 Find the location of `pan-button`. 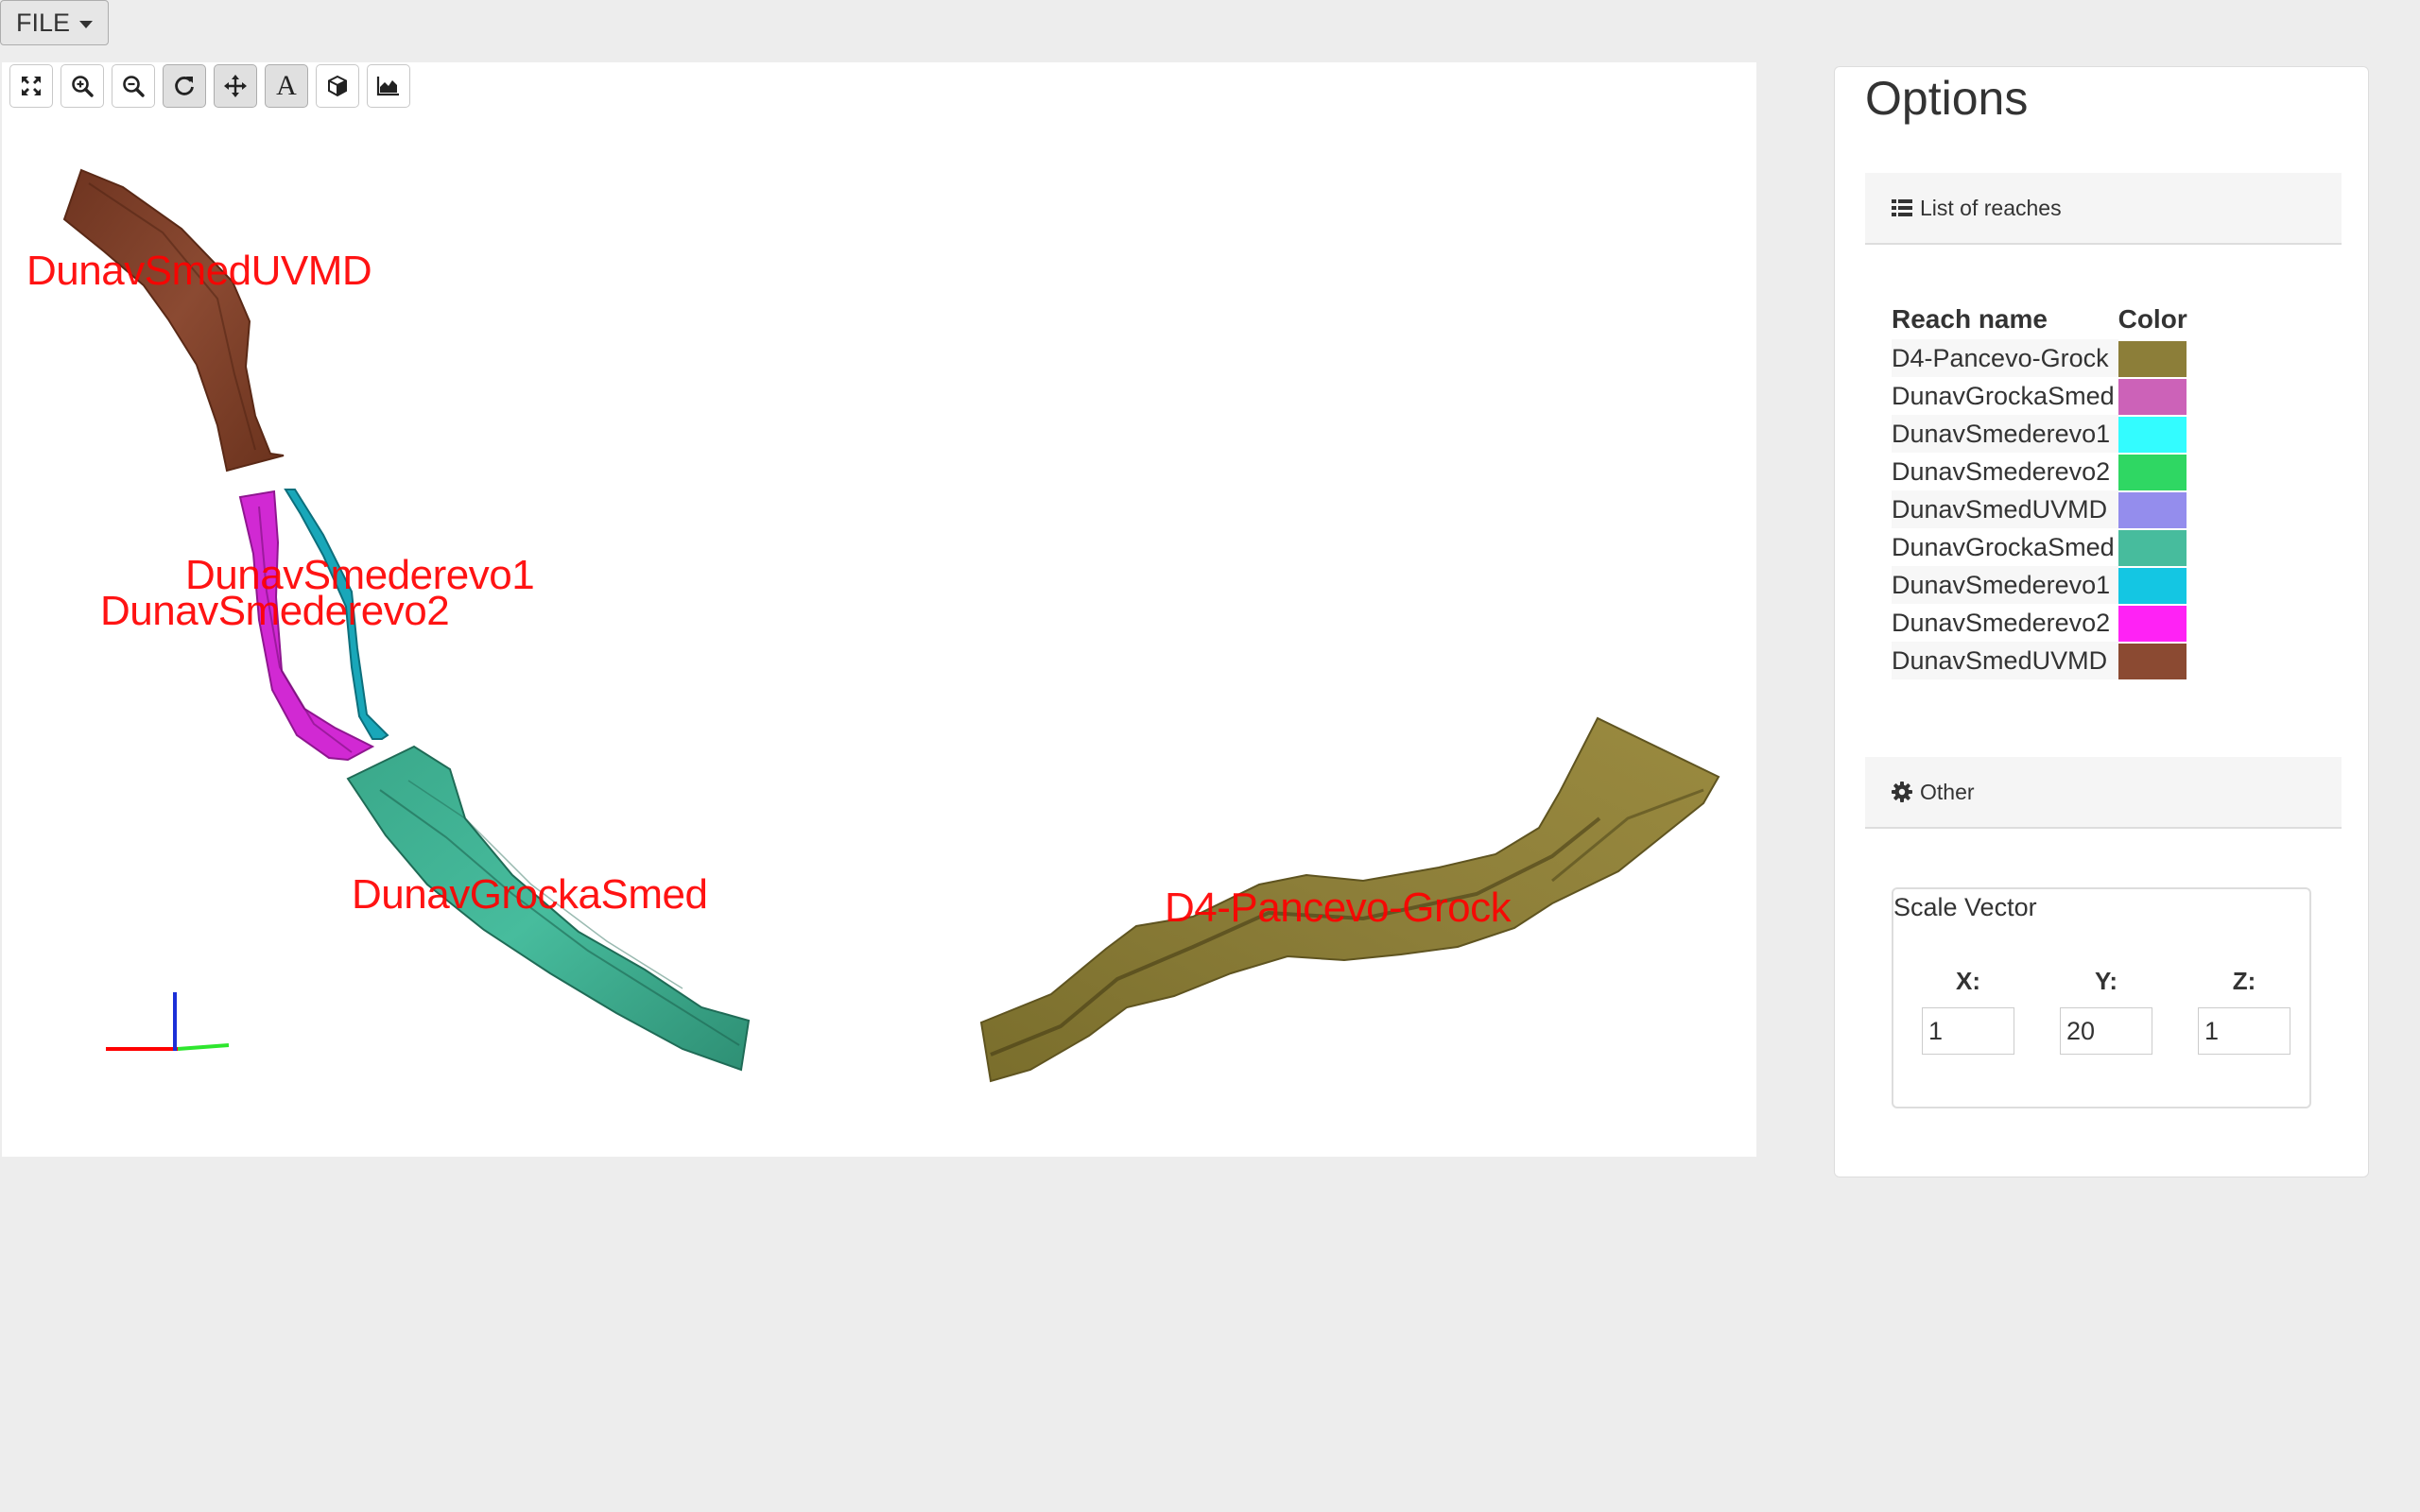

pan-button is located at coordinates (235, 86).